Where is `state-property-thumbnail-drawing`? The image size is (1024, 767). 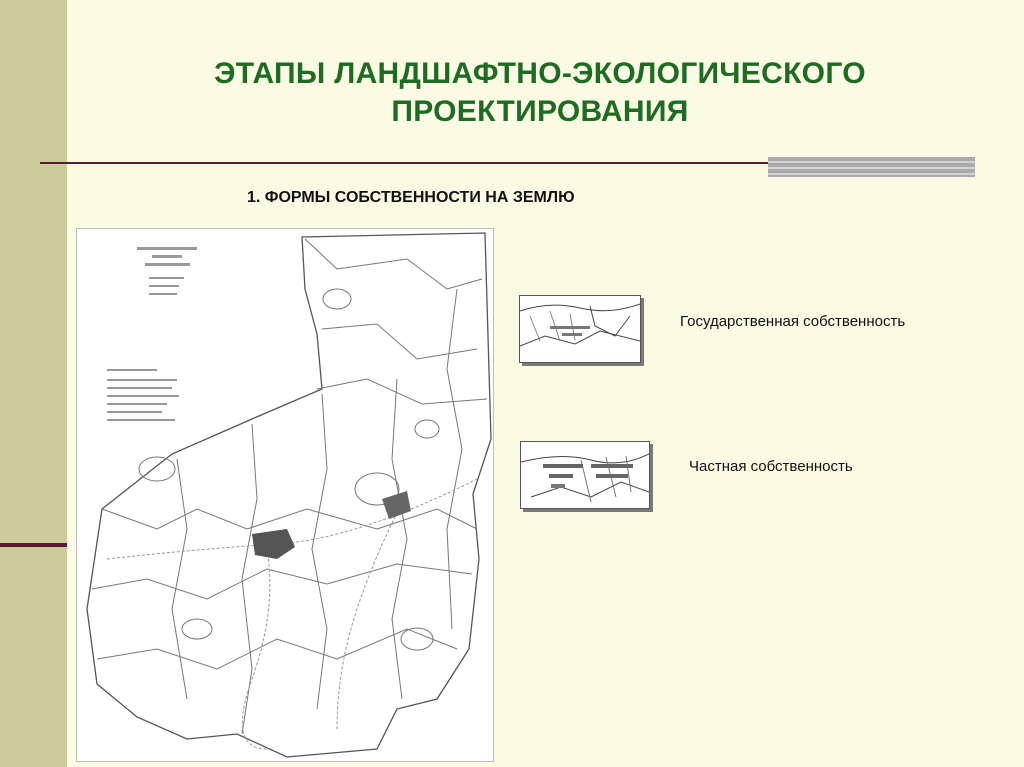 state-property-thumbnail-drawing is located at coordinates (580, 325).